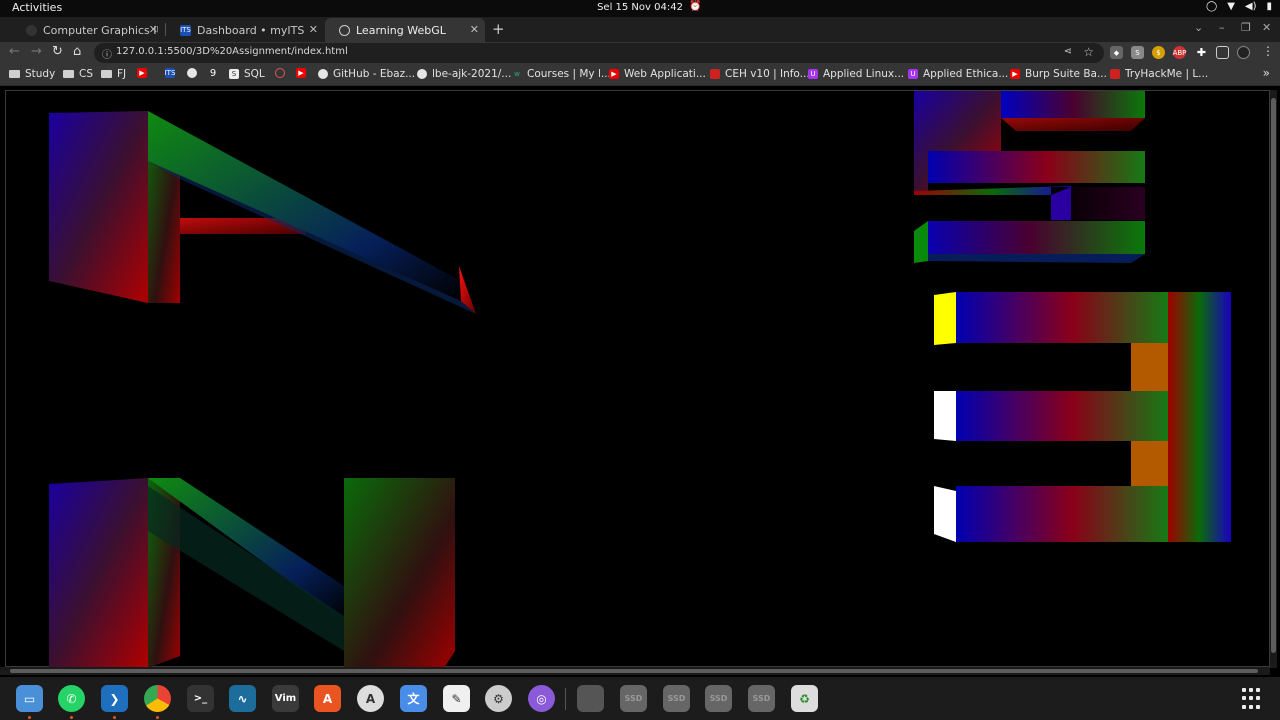 The image size is (1280, 720). Describe the element at coordinates (541, 698) in the screenshot. I see `tor-browser-icon: ◎` at that location.